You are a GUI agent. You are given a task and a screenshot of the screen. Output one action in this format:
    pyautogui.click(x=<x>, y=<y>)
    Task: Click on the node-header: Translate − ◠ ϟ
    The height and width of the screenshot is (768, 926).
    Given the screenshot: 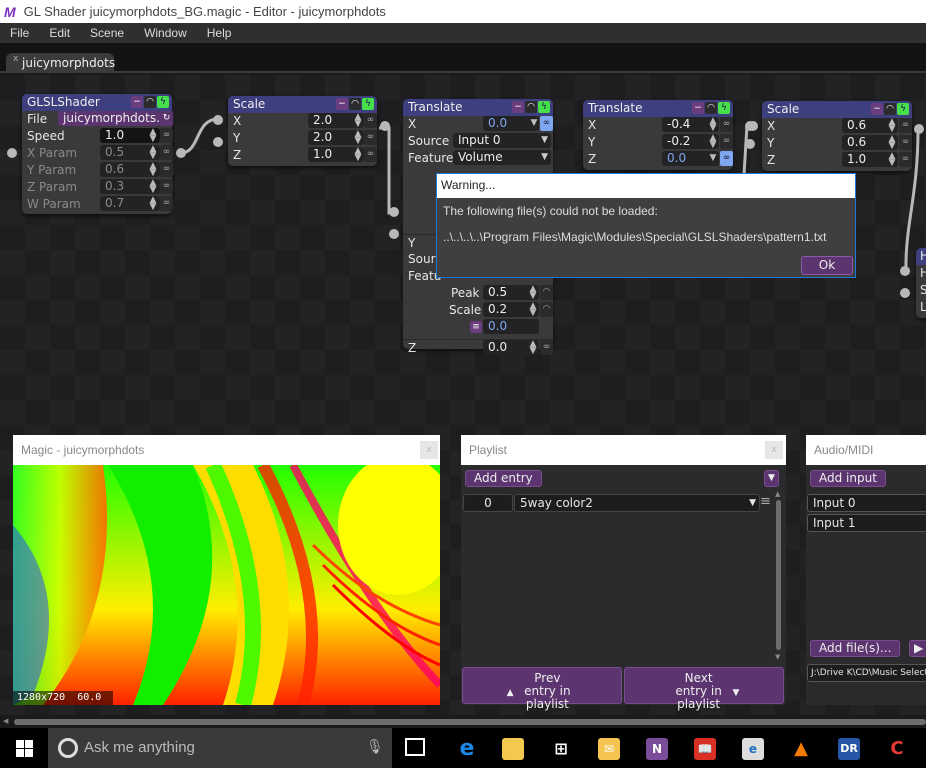 What is the action you would take?
    pyautogui.click(x=478, y=107)
    